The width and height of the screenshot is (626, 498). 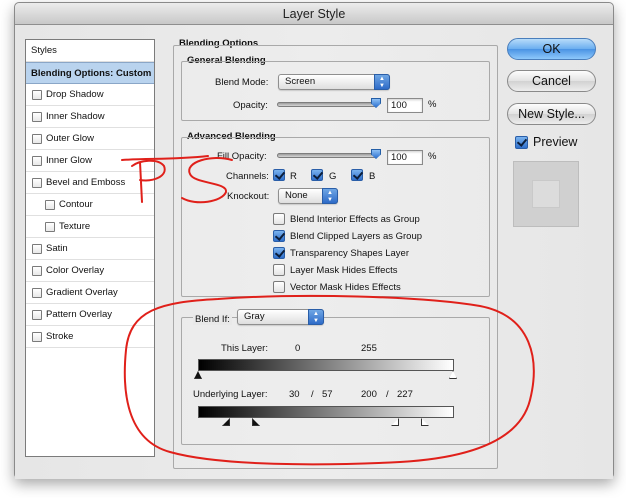 I want to click on preview-swatch, so click(x=546, y=194).